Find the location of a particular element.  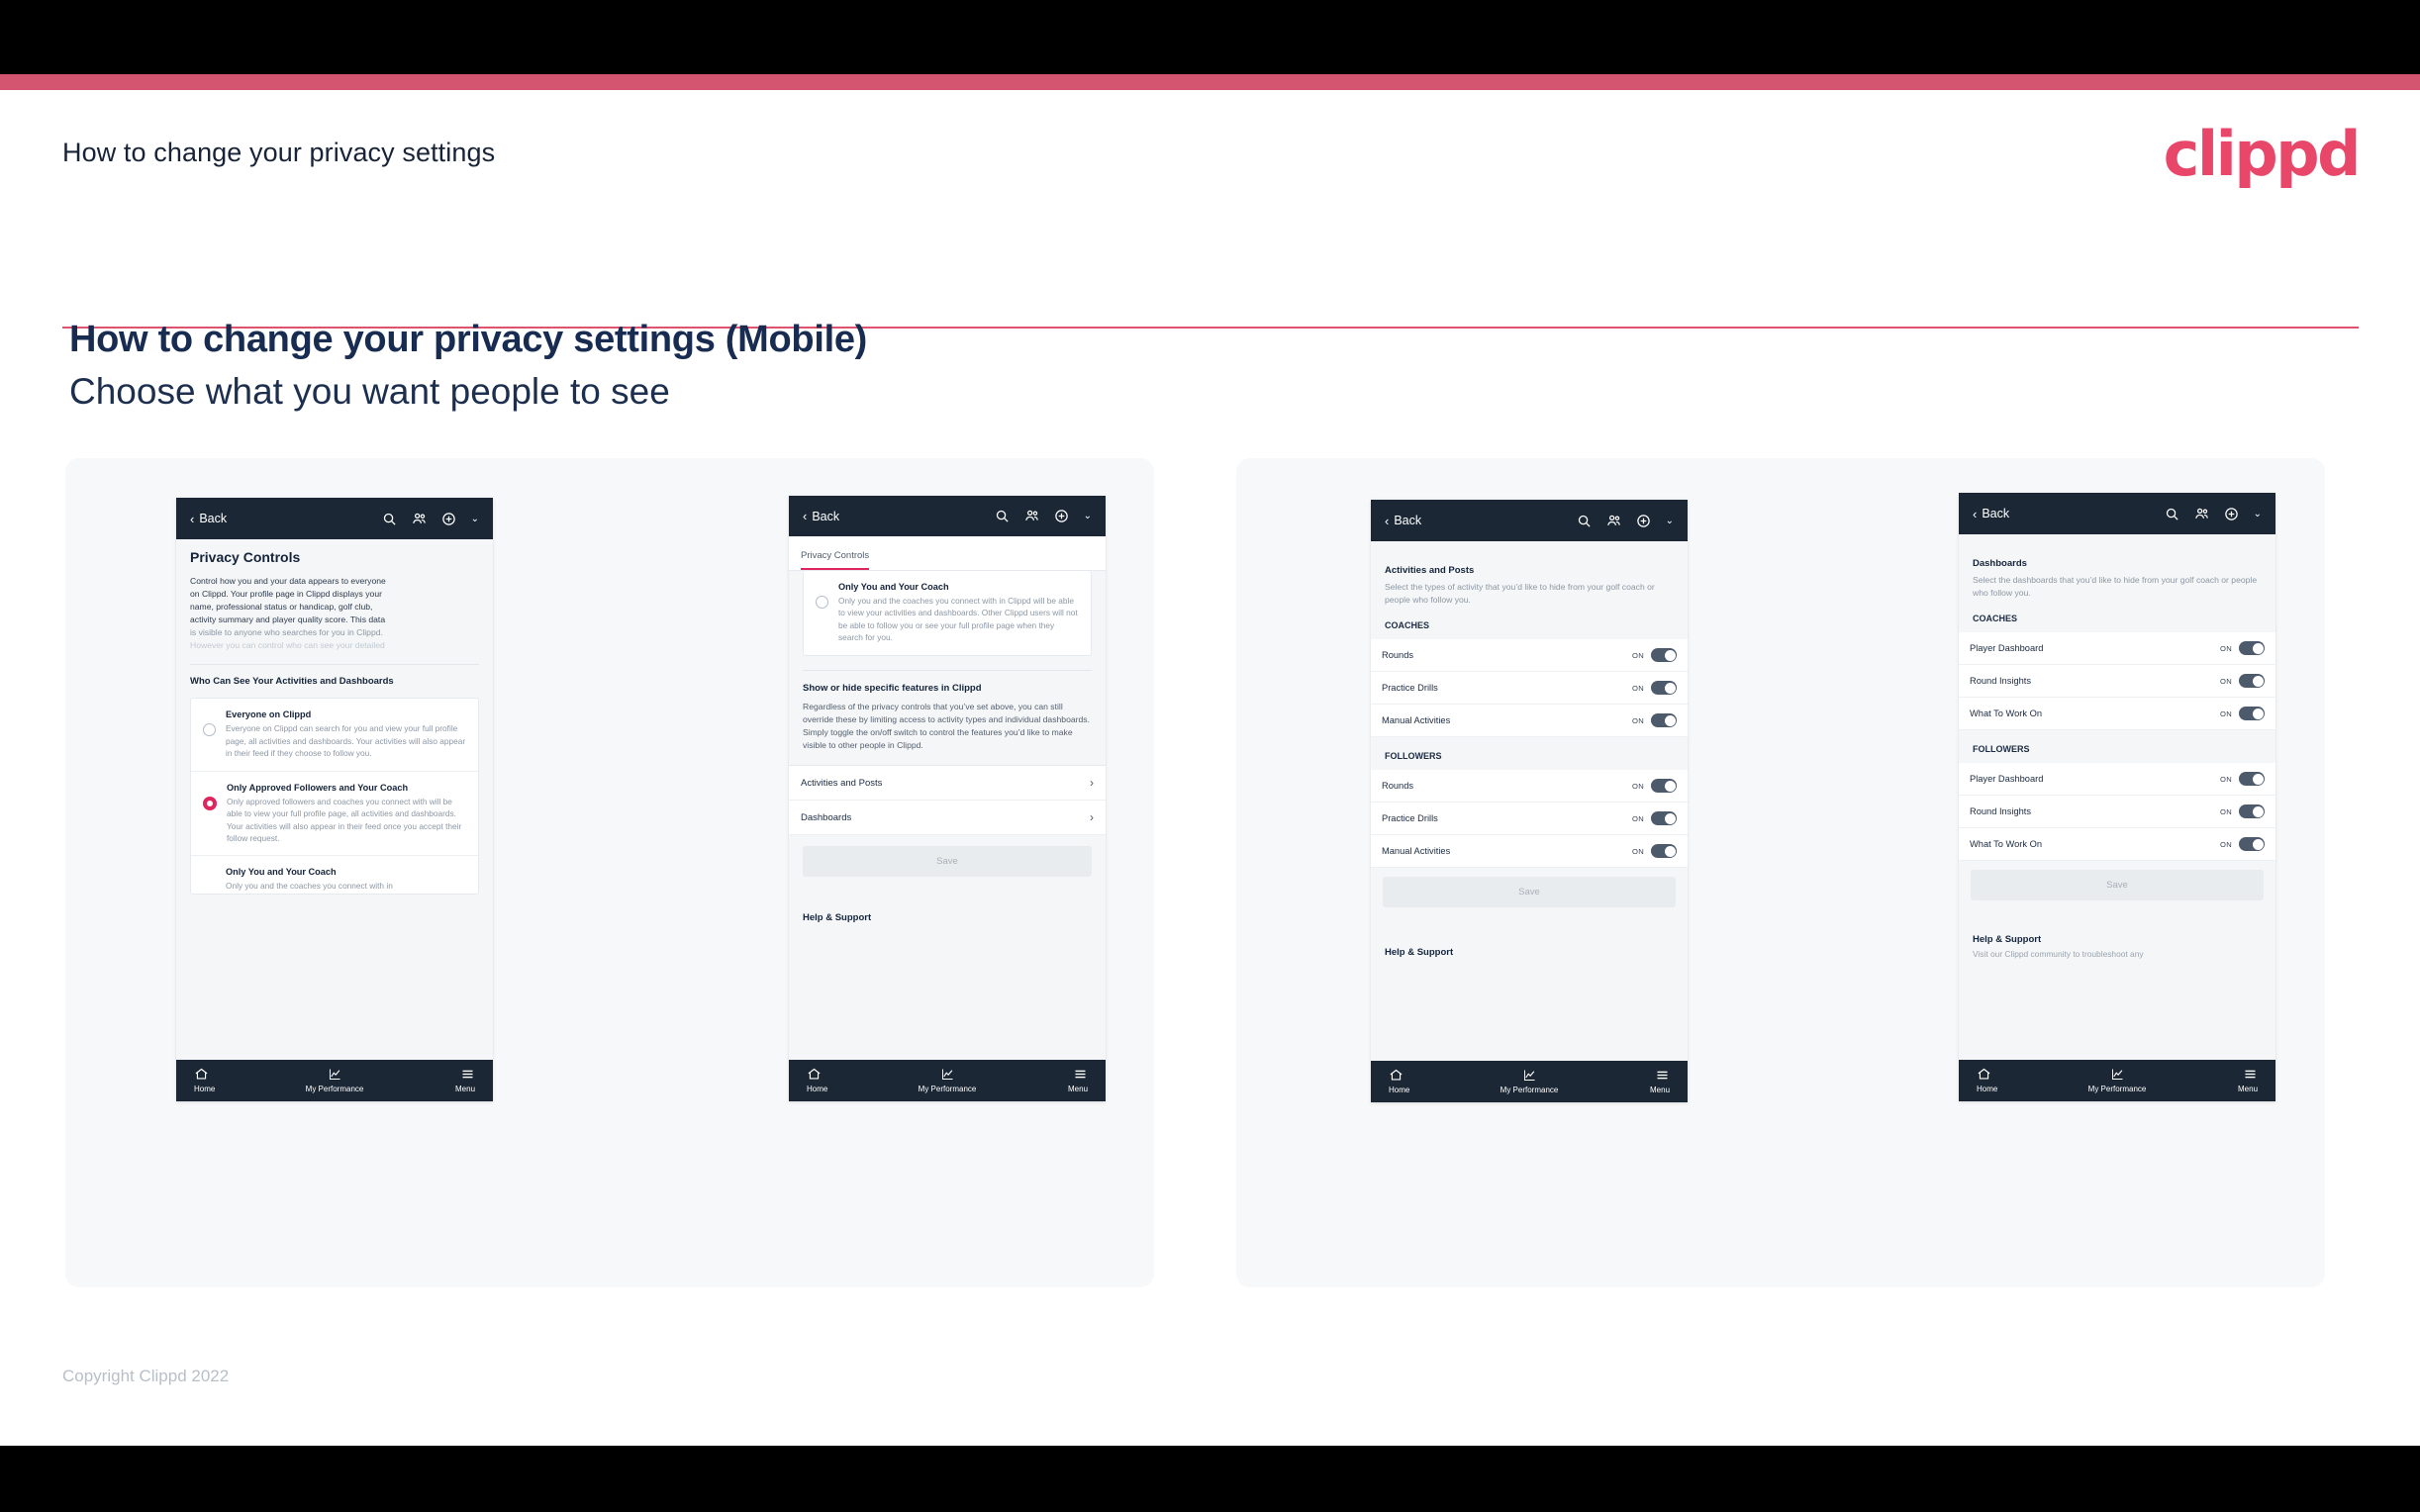

title-subtitle: Choose what you want people to see is located at coordinates (369, 391).